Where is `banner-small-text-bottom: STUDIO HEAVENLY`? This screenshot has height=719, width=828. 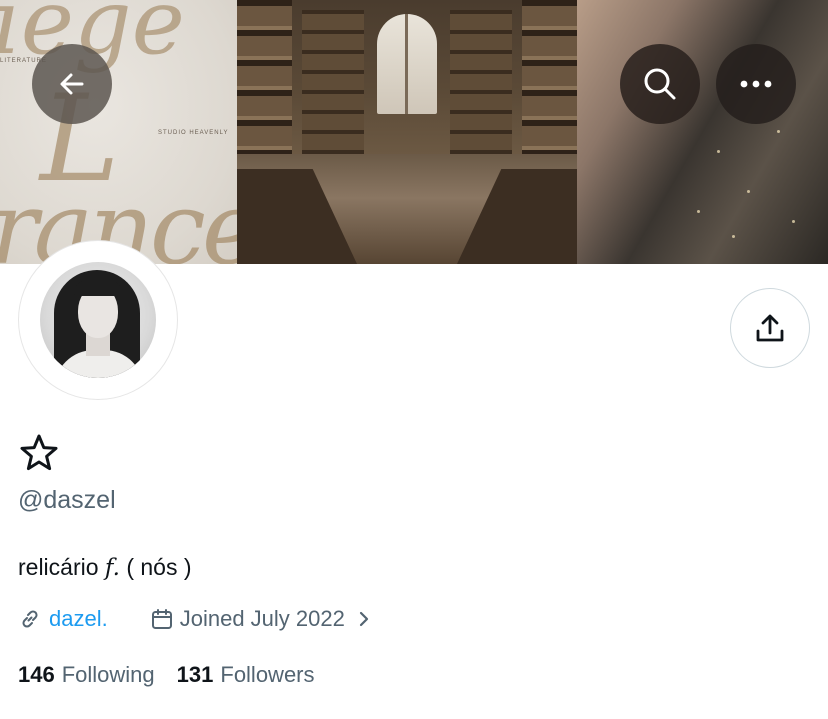
banner-small-text-bottom: STUDIO HEAVENLY is located at coordinates (193, 133).